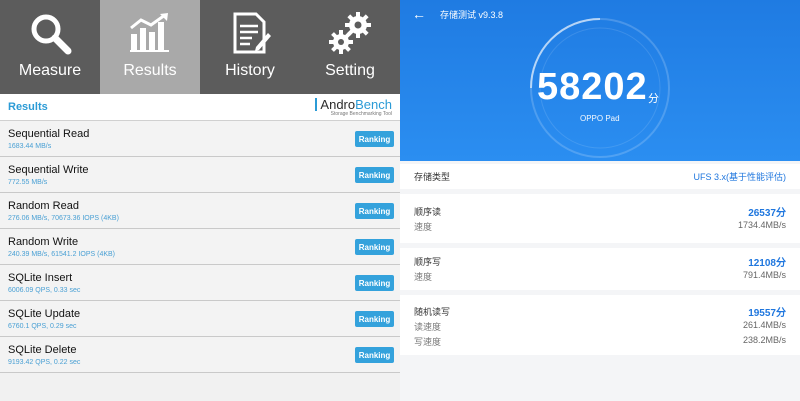  What do you see at coordinates (338, 104) in the screenshot?
I see `logo-text-a: Andro` at bounding box center [338, 104].